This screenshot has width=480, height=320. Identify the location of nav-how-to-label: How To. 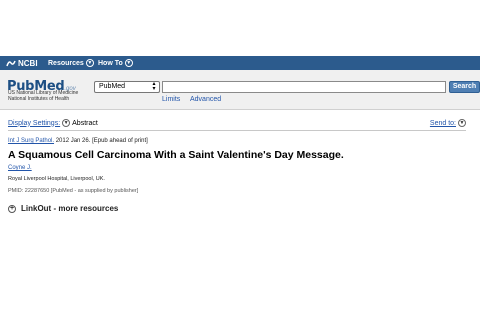
(110, 63).